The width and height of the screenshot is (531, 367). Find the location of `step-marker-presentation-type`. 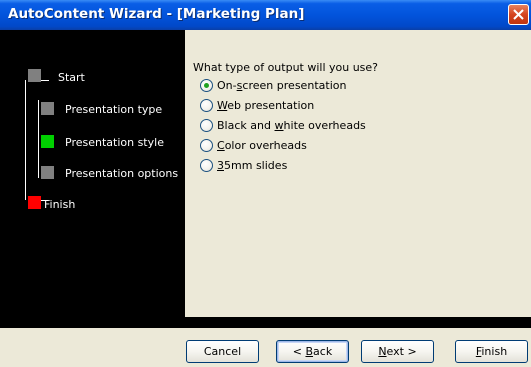

step-marker-presentation-type is located at coordinates (47, 108).